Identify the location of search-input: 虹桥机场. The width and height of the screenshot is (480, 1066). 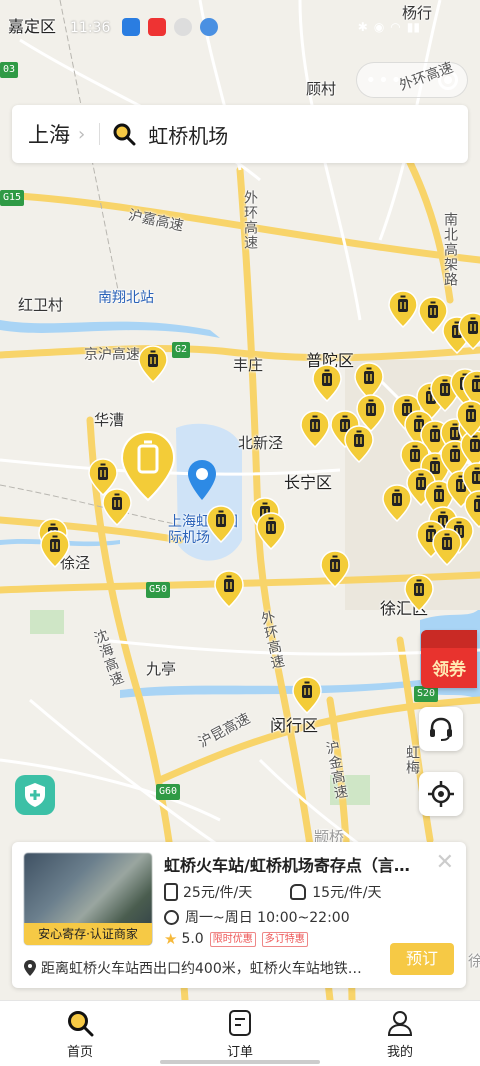
(188, 134).